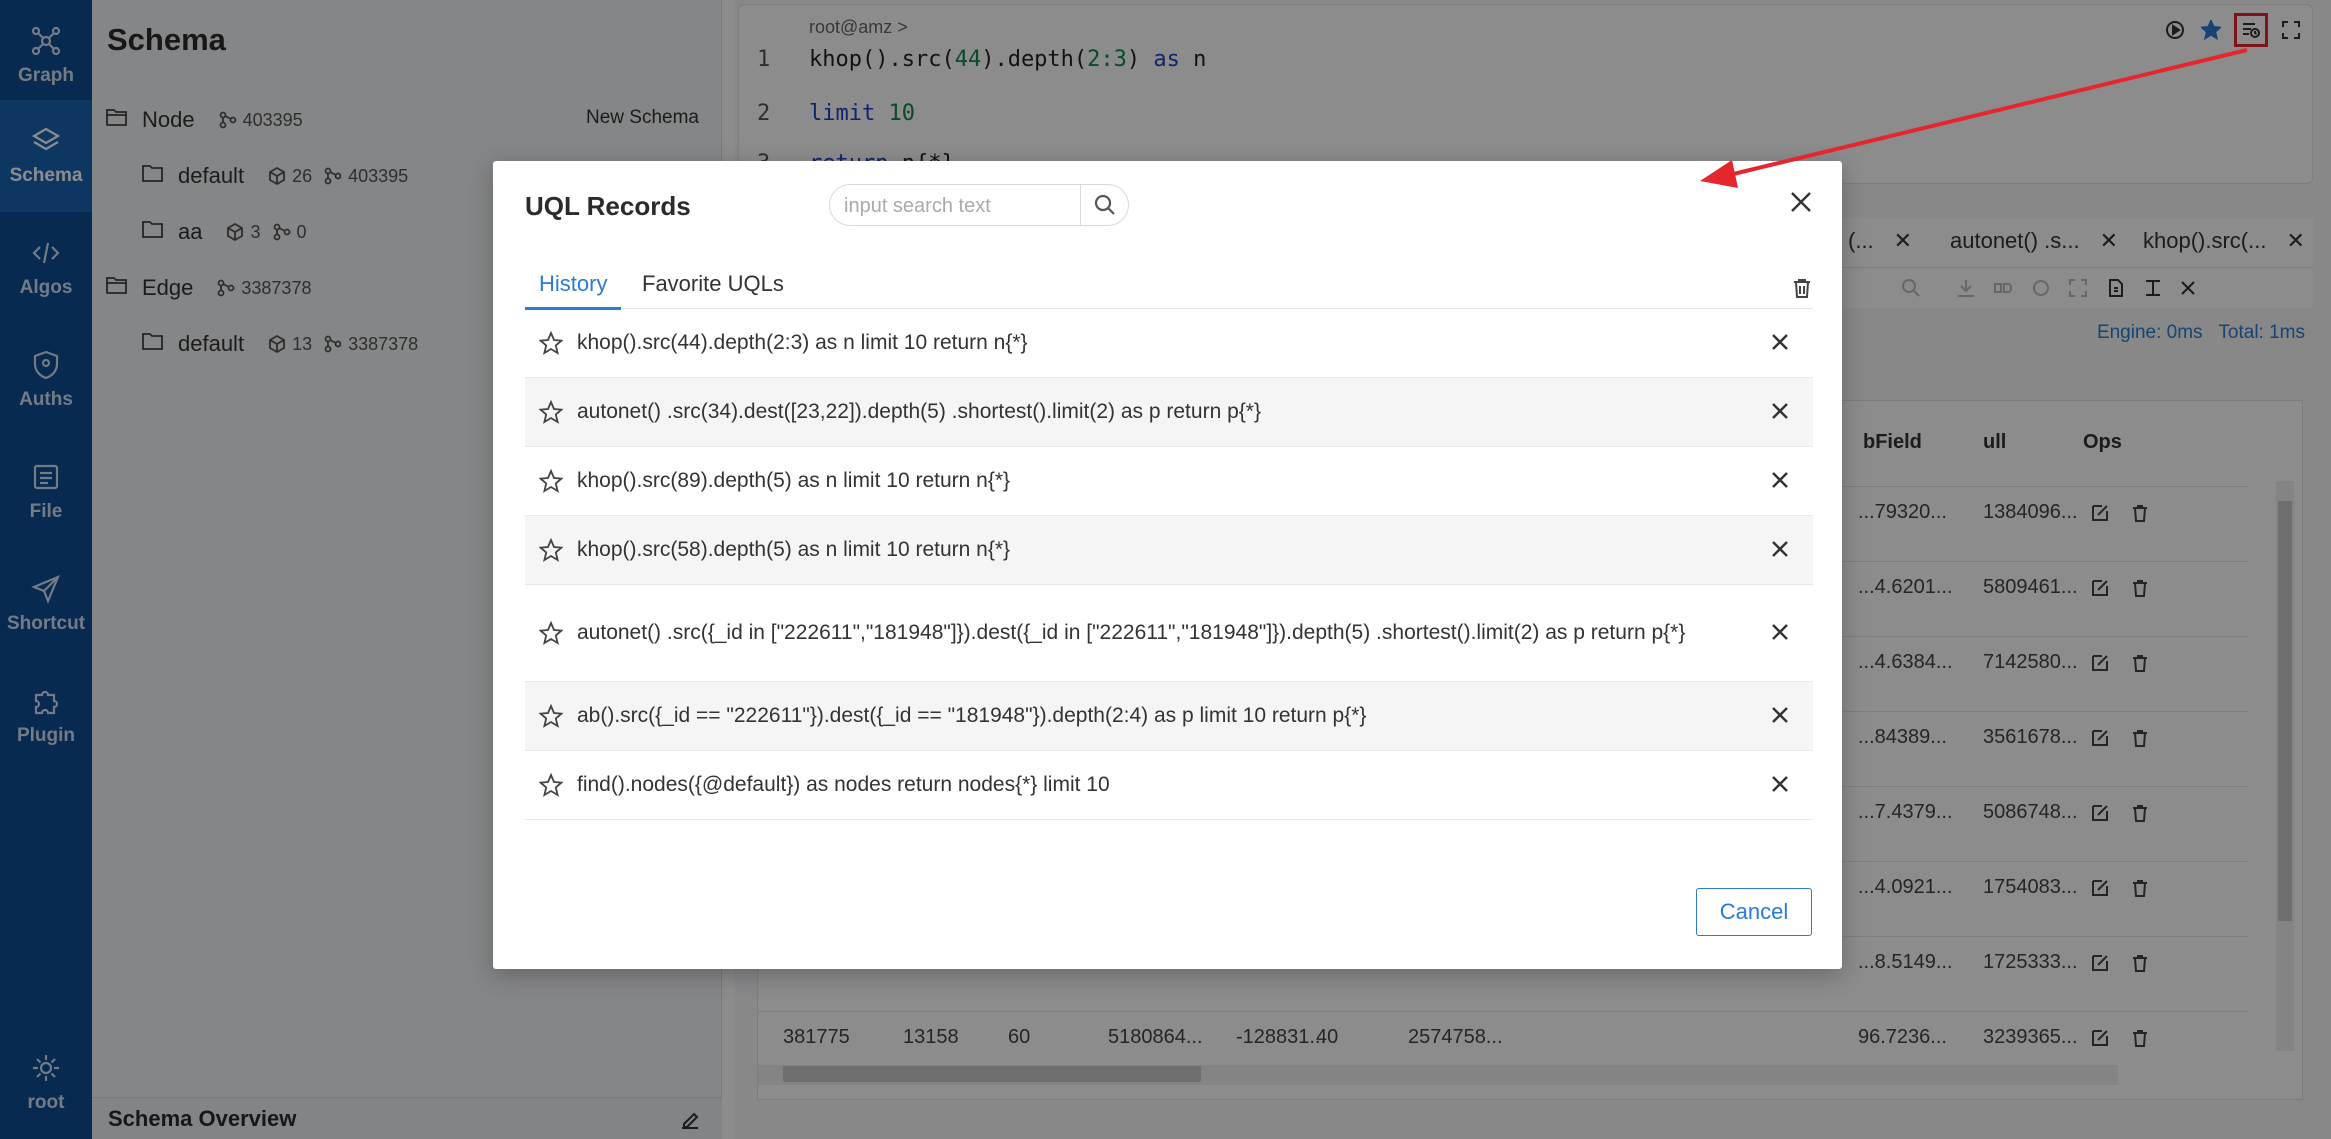  Describe the element at coordinates (608, 206) in the screenshot. I see `modal-title: UQL Records` at that location.